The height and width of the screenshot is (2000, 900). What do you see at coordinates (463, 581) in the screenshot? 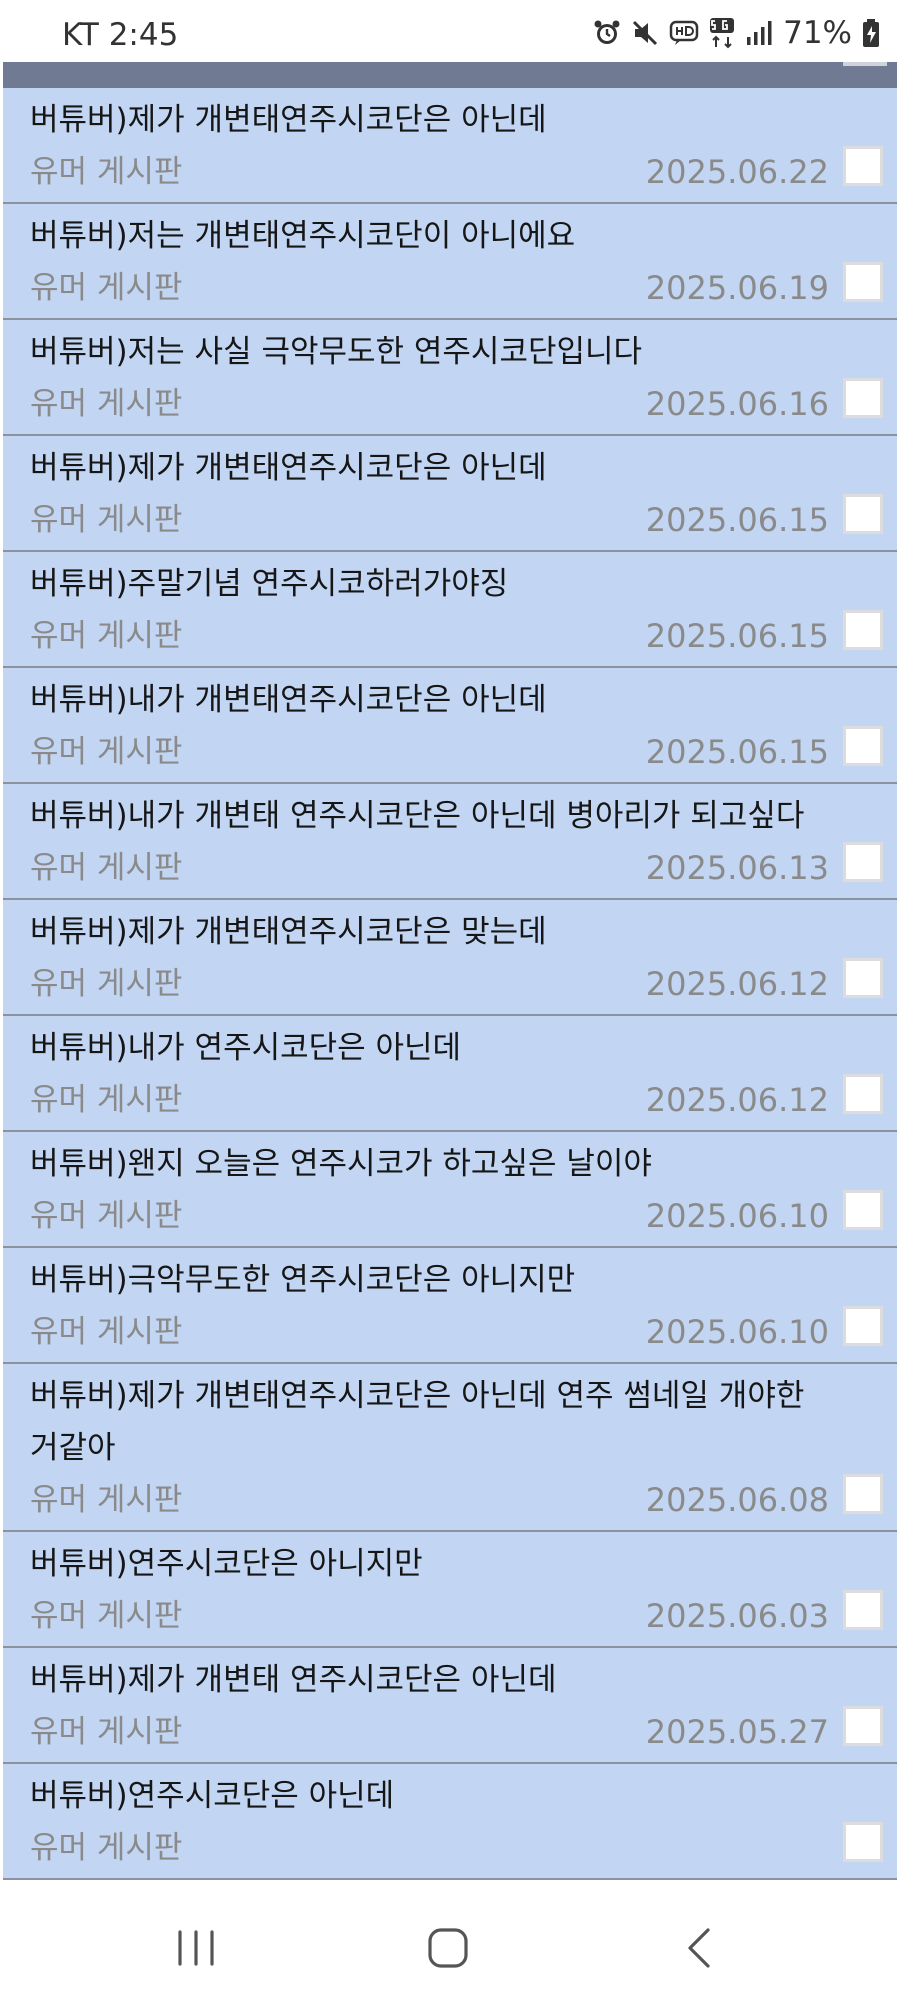
I see `post-title: 버튜버)주말기념 연주시코하러가야징` at bounding box center [463, 581].